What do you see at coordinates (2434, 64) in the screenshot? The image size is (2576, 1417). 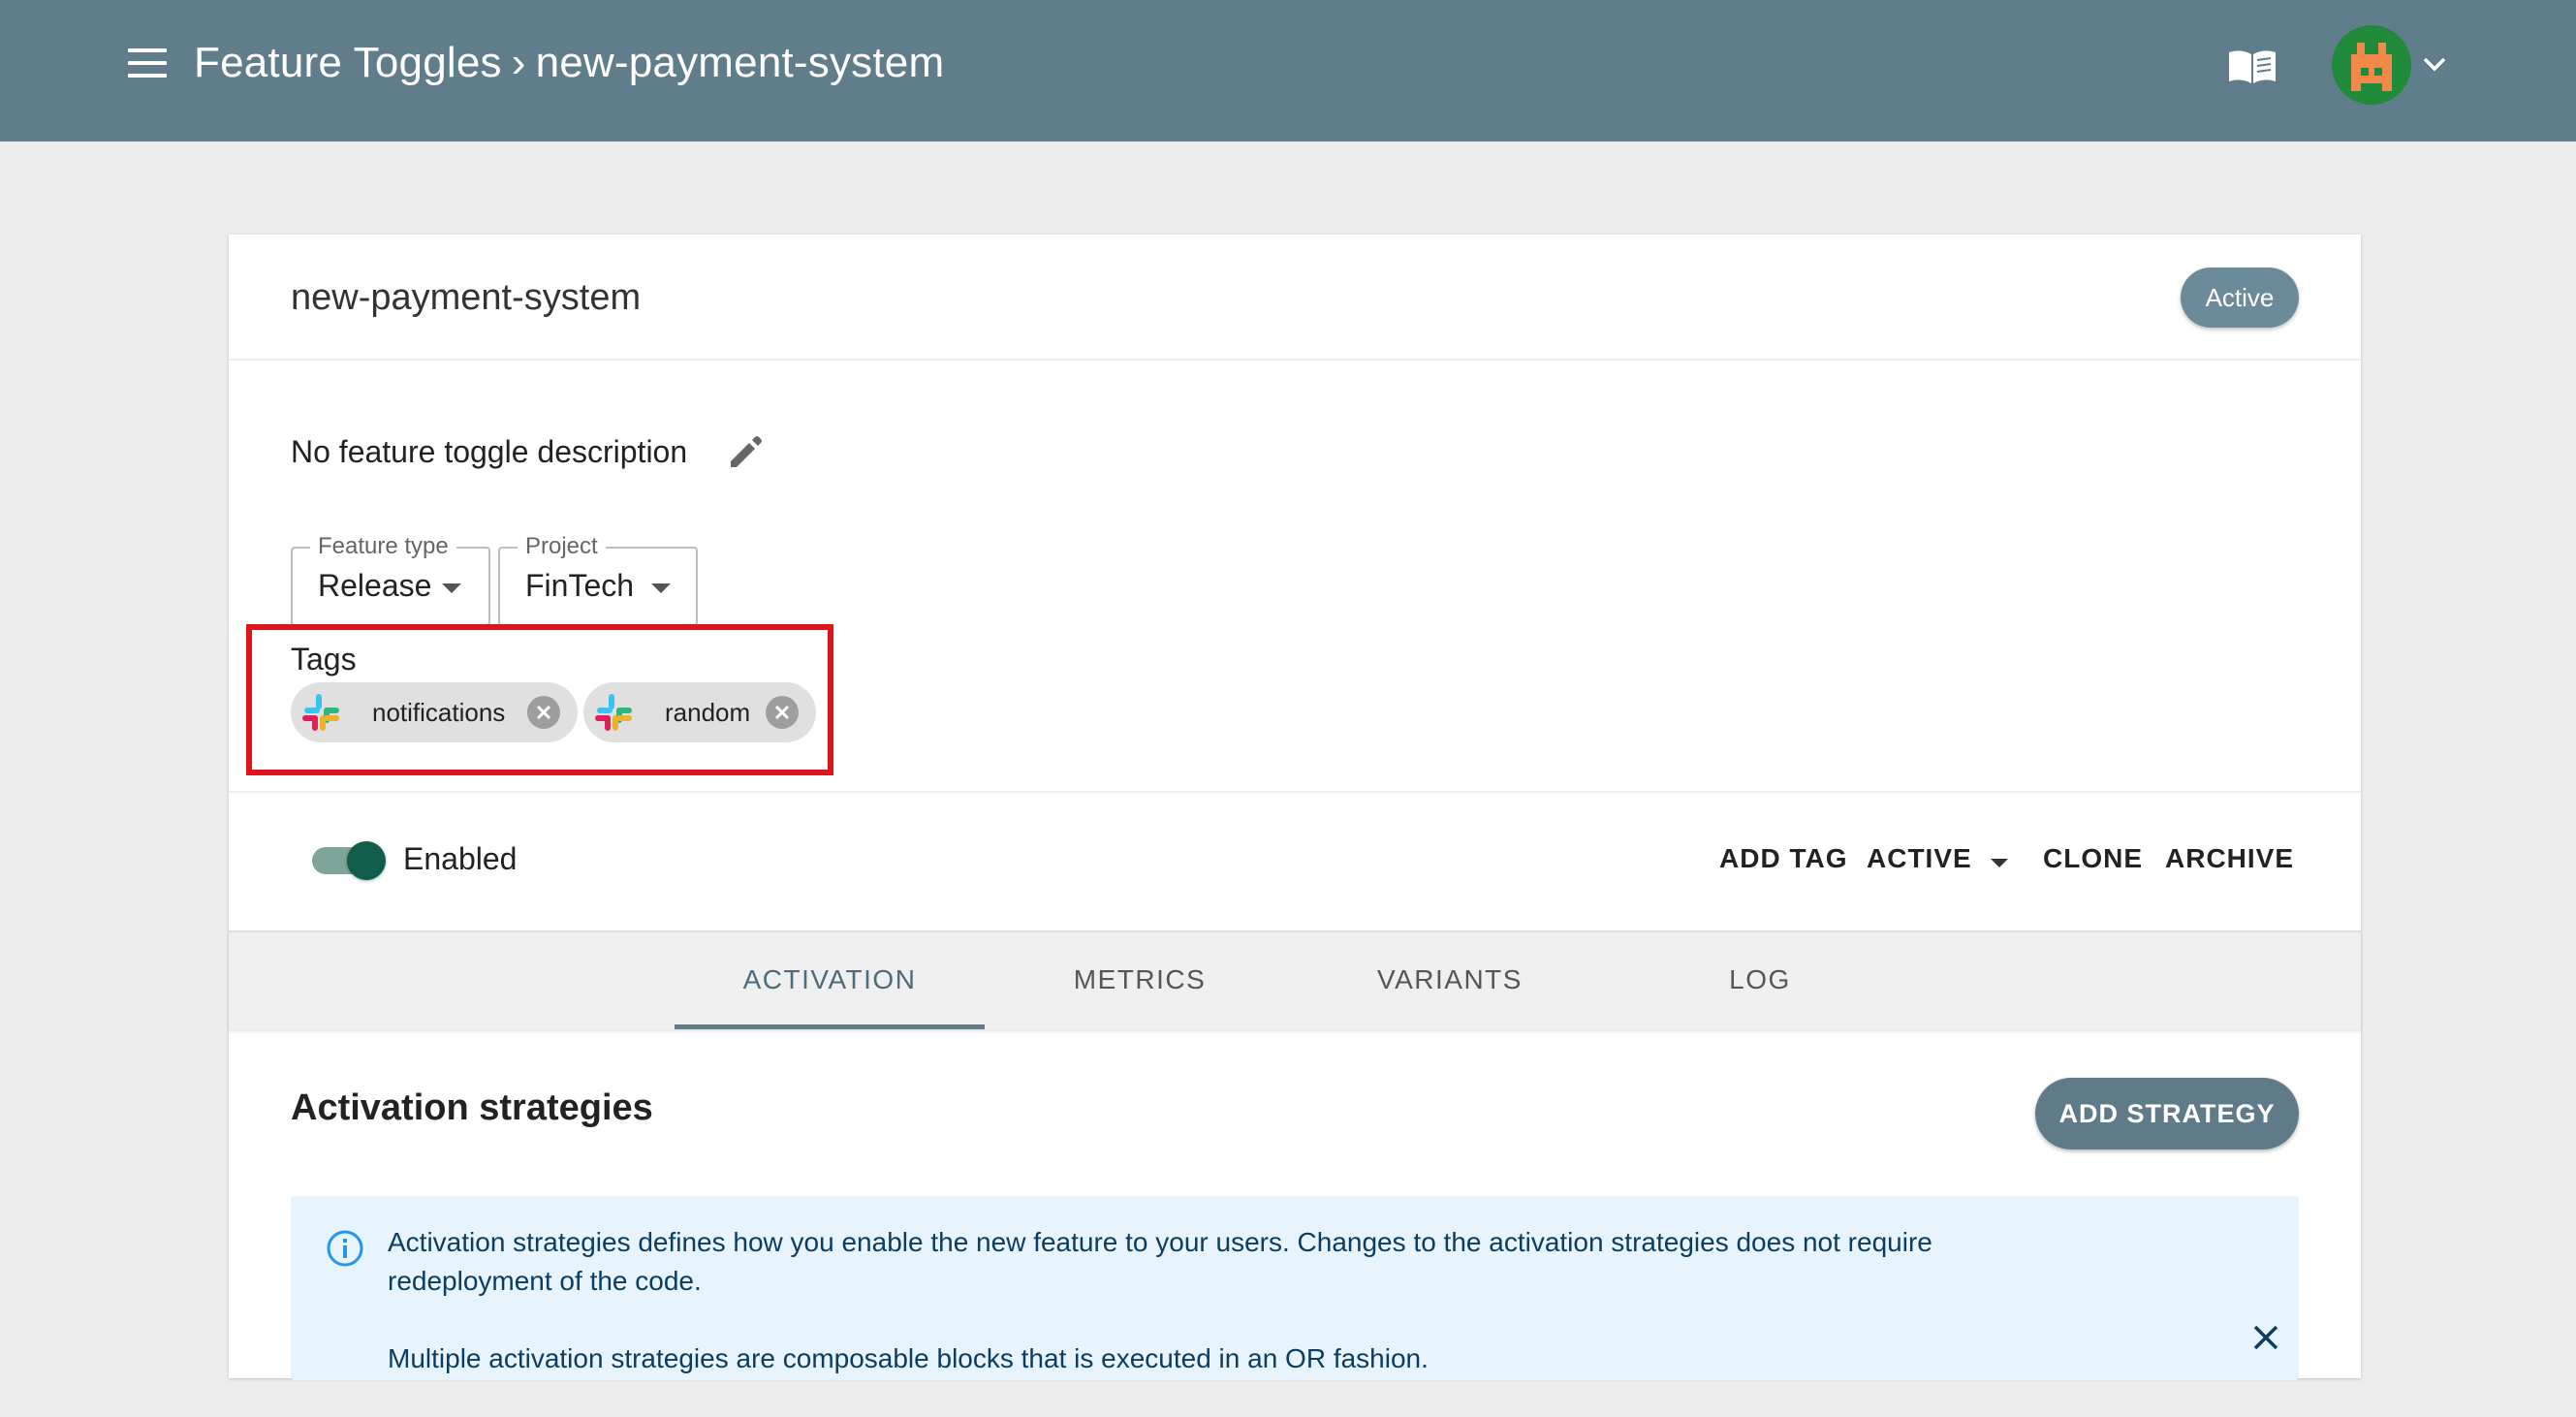 I see `chevron-down-icon` at bounding box center [2434, 64].